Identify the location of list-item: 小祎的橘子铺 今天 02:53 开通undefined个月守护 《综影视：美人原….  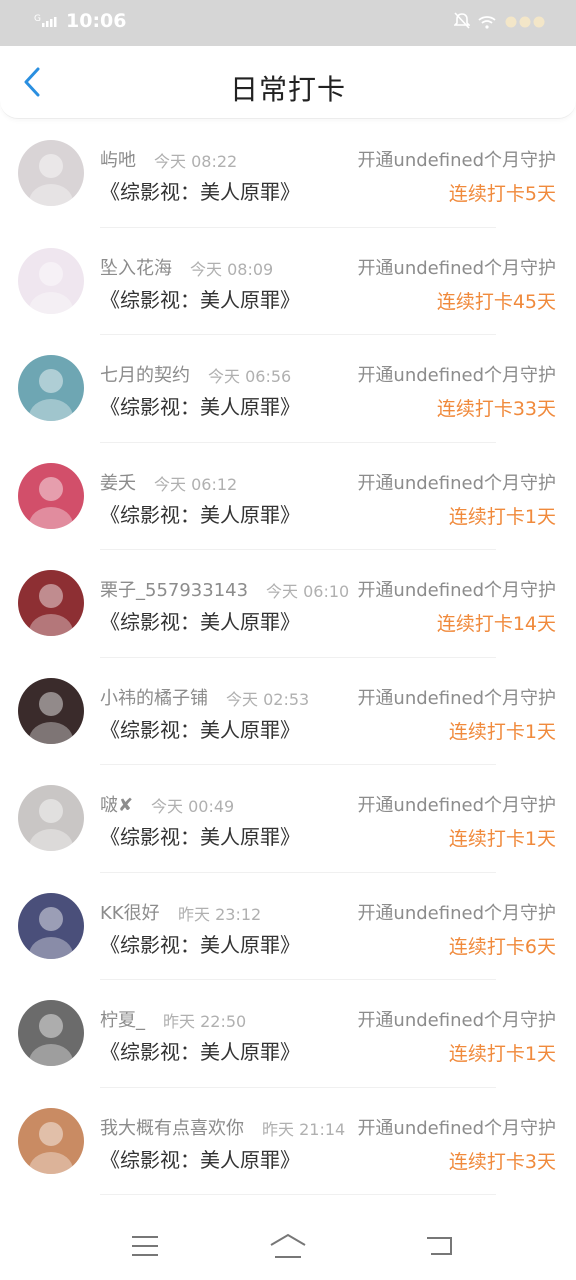
(288, 712).